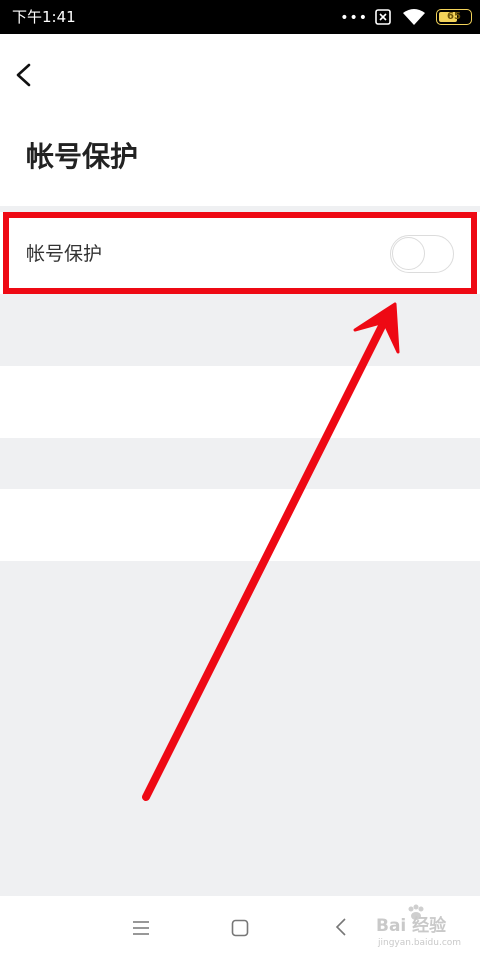 The image size is (480, 960). What do you see at coordinates (411, 926) in the screenshot?
I see `watermark-brand: Bai 经验` at bounding box center [411, 926].